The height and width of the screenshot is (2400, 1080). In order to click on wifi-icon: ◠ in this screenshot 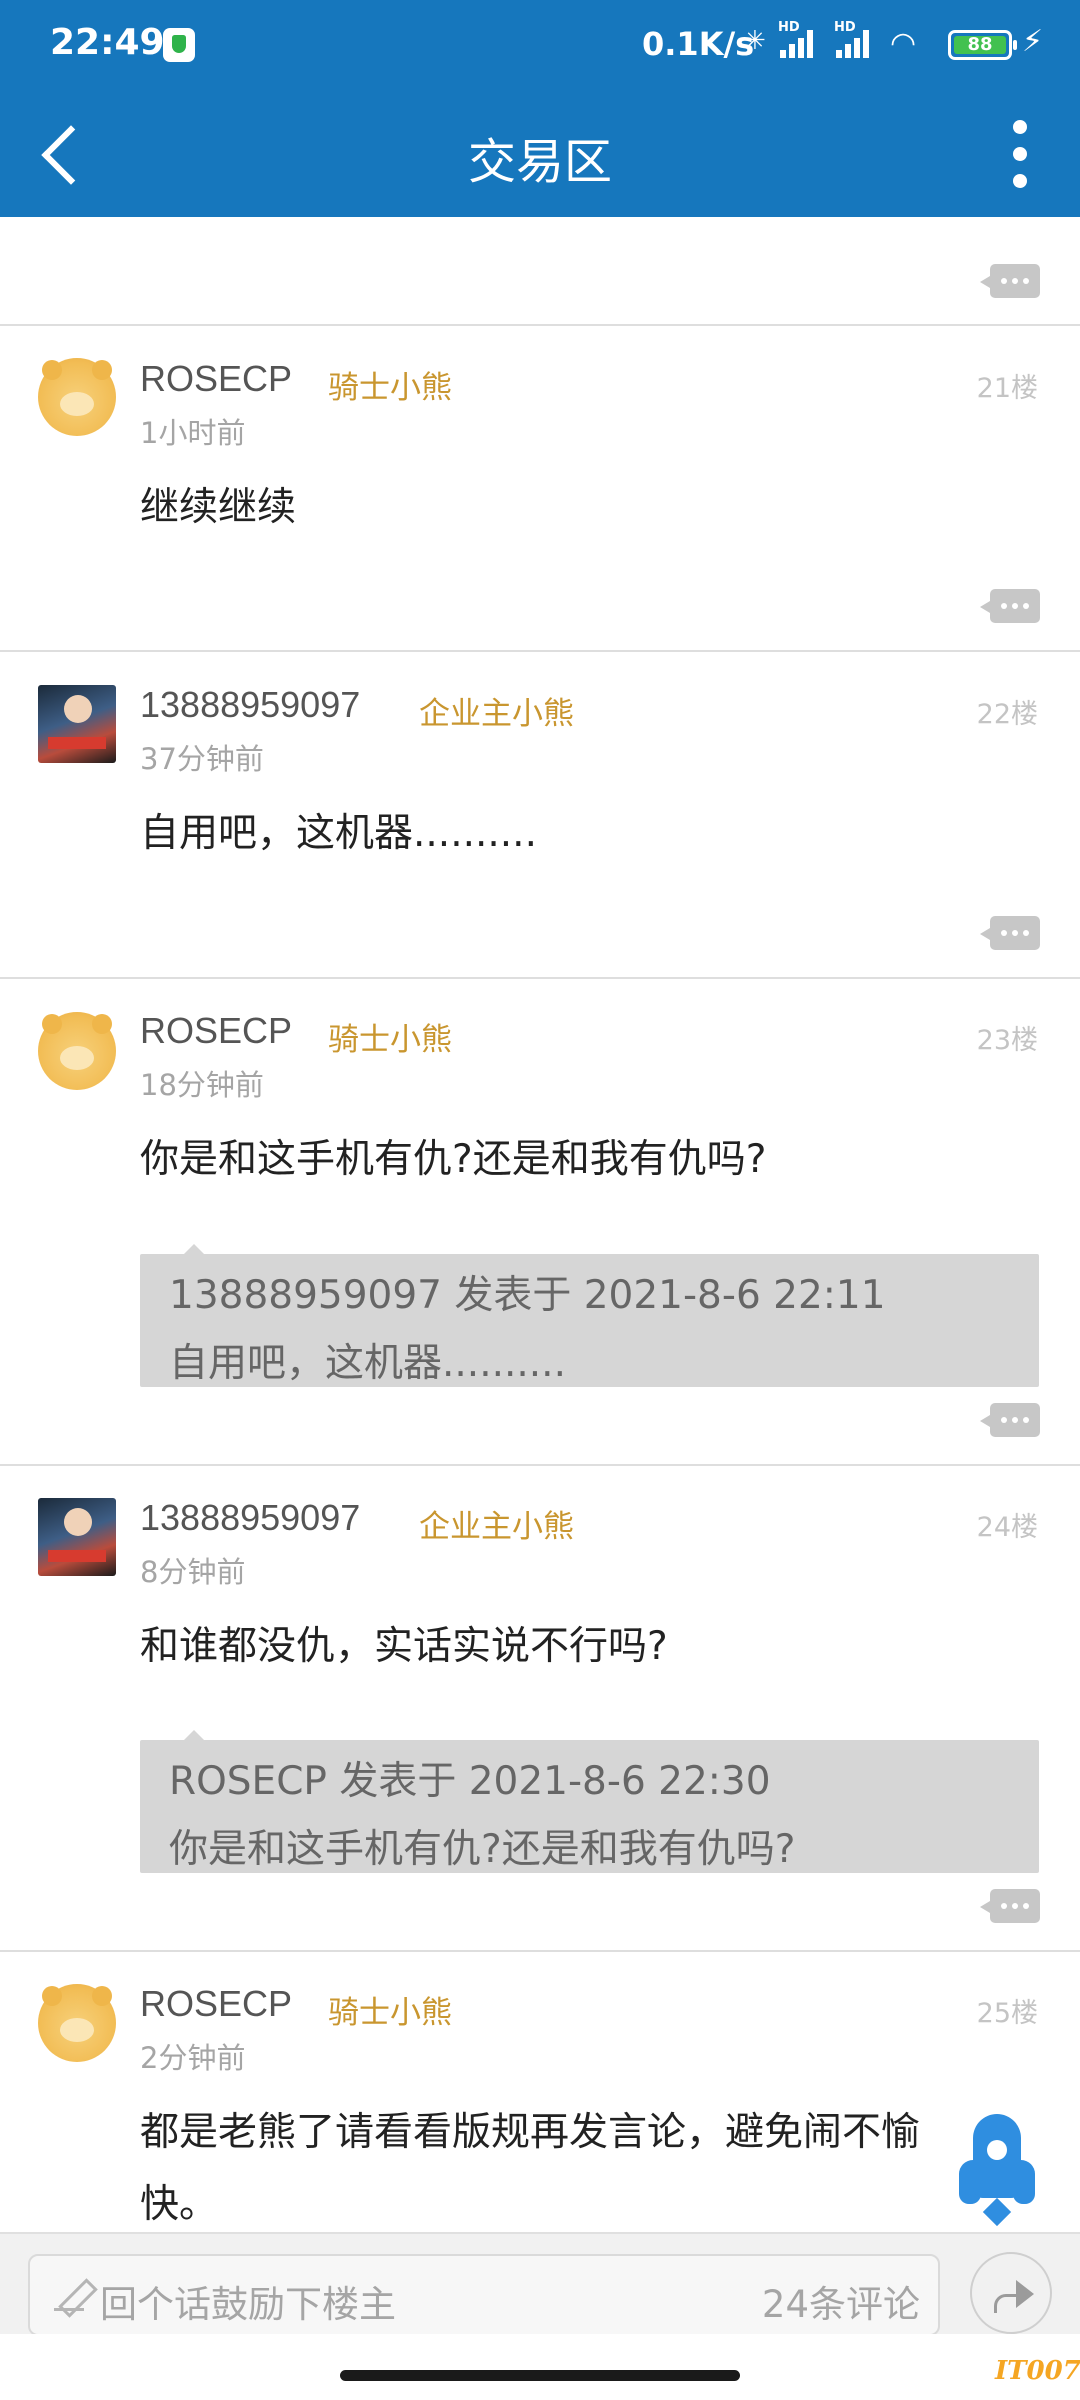, I will do `click(903, 43)`.